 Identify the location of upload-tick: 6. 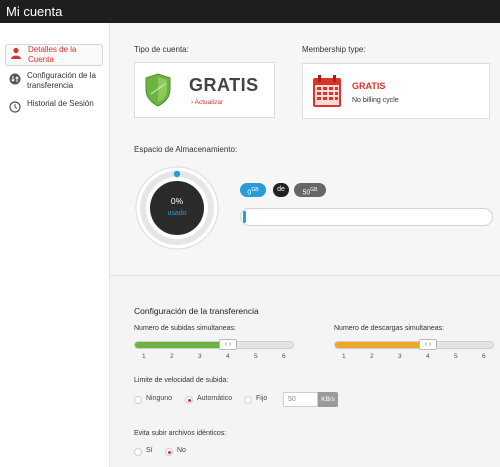
(284, 356).